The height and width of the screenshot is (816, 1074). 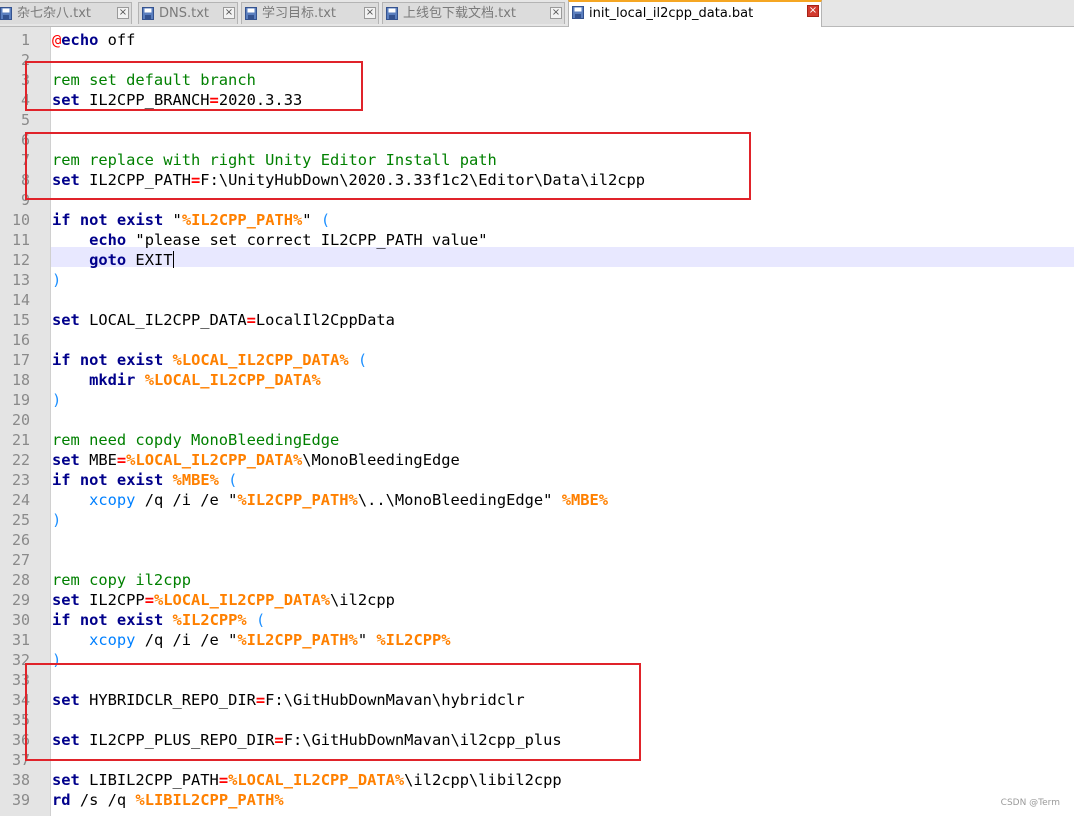 What do you see at coordinates (325, 320) in the screenshot?
I see `code-token: LocalIl2CppData` at bounding box center [325, 320].